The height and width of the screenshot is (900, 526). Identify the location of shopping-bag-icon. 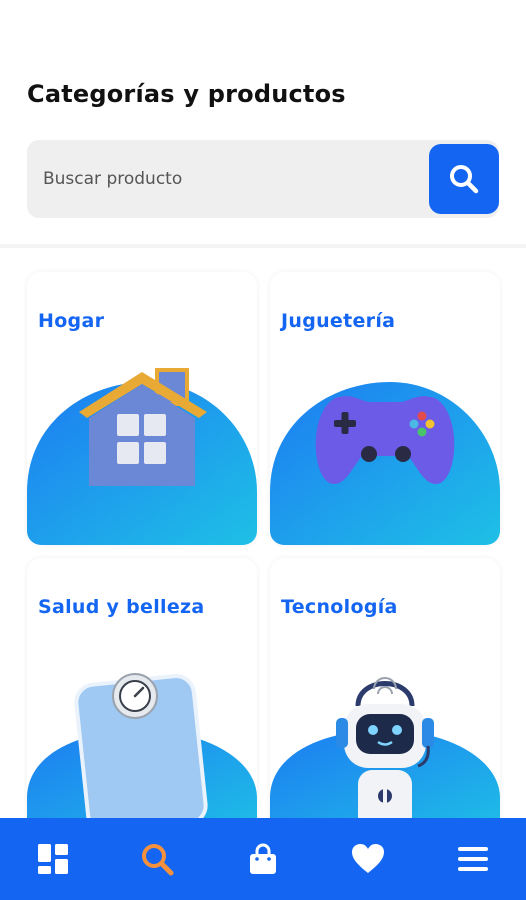
(263, 858).